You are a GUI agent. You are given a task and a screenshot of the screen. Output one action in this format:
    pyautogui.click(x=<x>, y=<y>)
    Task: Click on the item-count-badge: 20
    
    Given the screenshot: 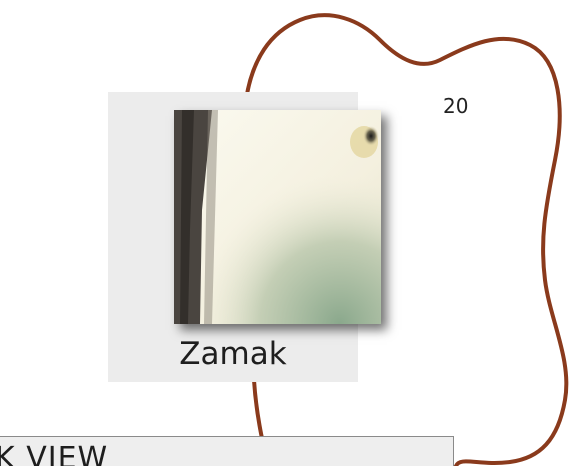 What is the action you would take?
    pyautogui.click(x=456, y=106)
    